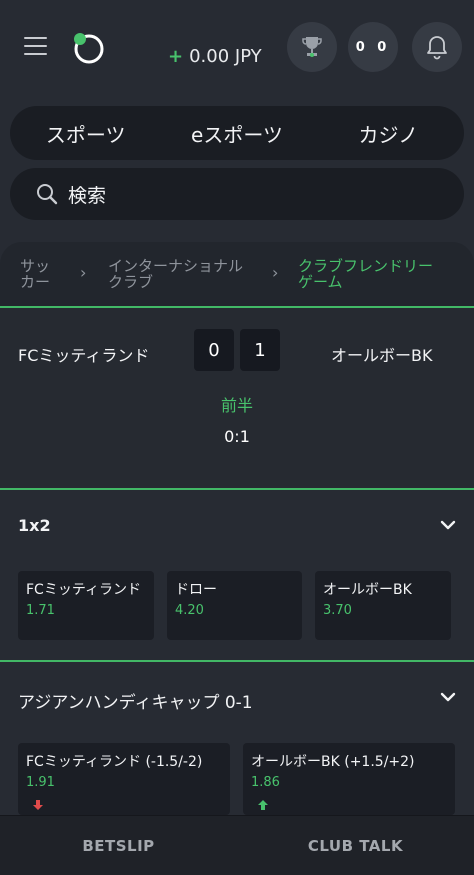 This screenshot has width=474, height=875. Describe the element at coordinates (114, 762) in the screenshot. I see `odds-label: FCミッティランド (-1.5/-2)` at that location.